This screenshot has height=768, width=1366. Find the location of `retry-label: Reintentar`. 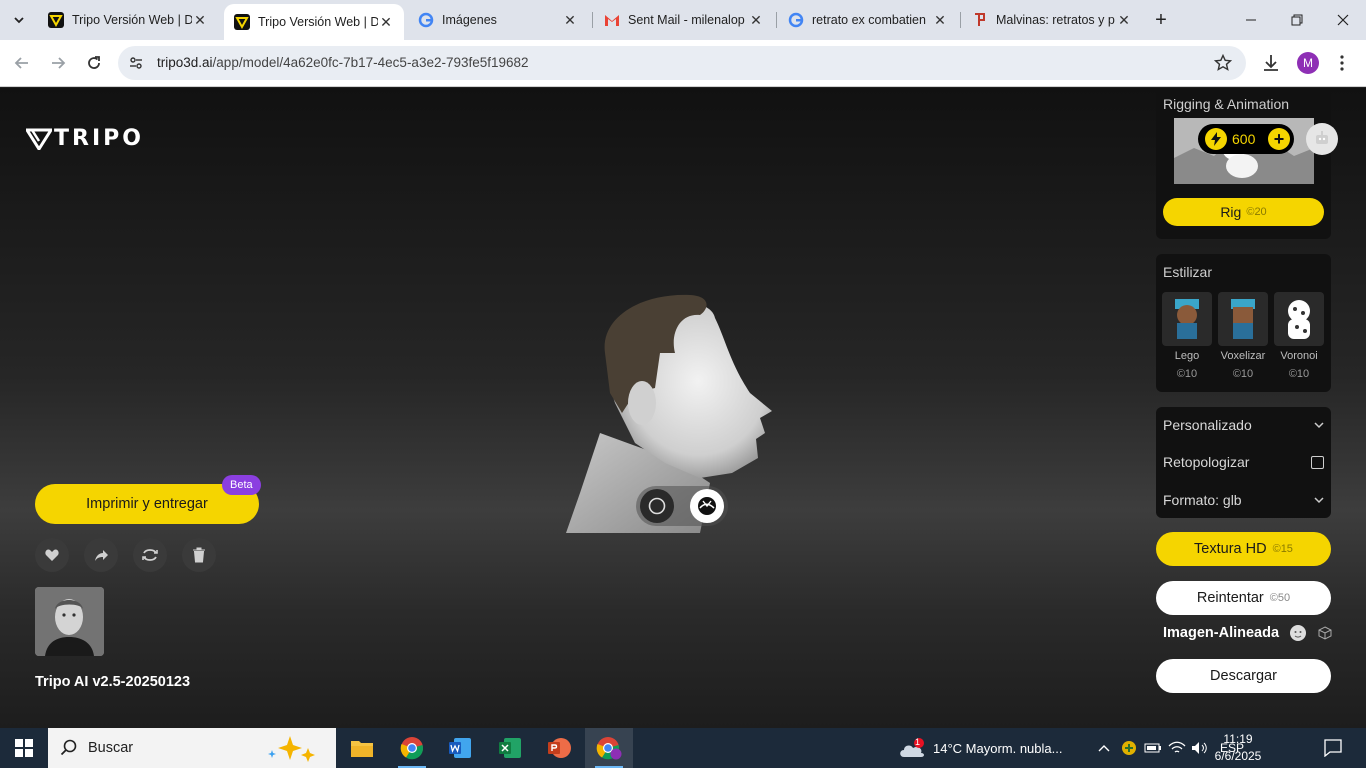

retry-label: Reintentar is located at coordinates (1230, 598).